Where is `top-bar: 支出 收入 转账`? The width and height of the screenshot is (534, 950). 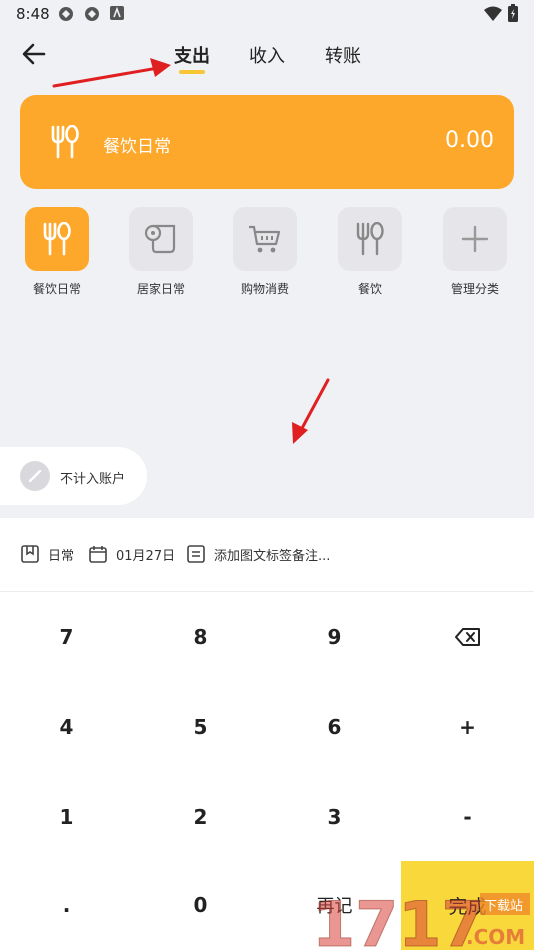 top-bar: 支出 收入 转账 is located at coordinates (267, 54).